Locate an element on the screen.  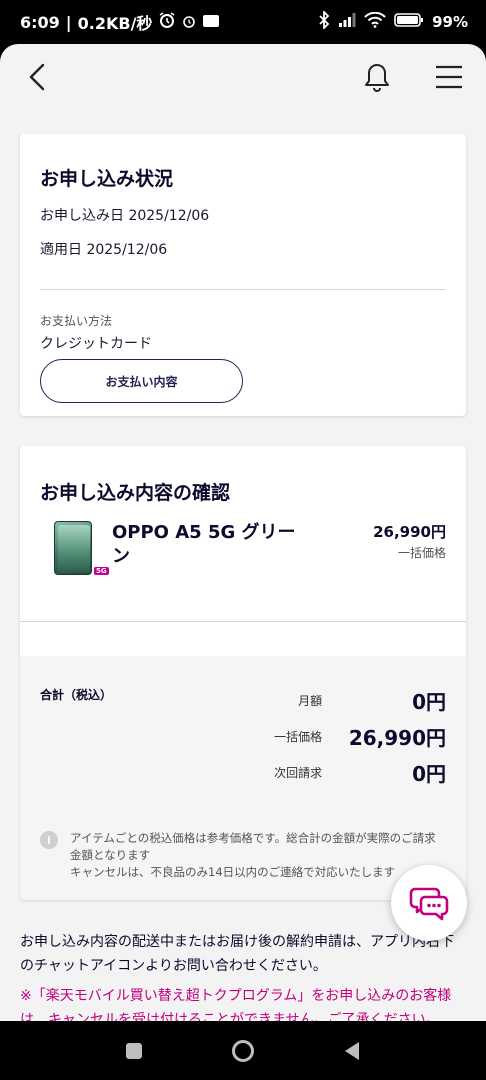
circle-icon is located at coordinates (243, 1050).